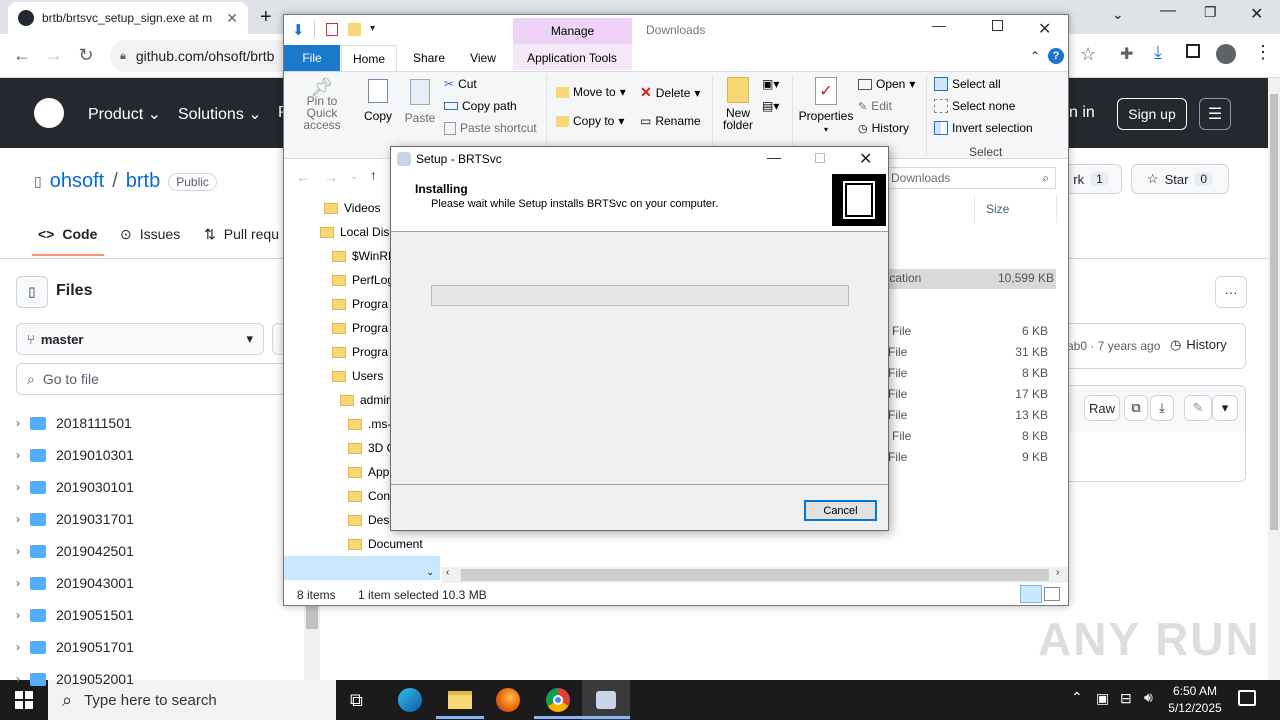 This screenshot has width=1280, height=720. What do you see at coordinates (1136, 408) in the screenshot?
I see `copy-icon: ⧉` at bounding box center [1136, 408].